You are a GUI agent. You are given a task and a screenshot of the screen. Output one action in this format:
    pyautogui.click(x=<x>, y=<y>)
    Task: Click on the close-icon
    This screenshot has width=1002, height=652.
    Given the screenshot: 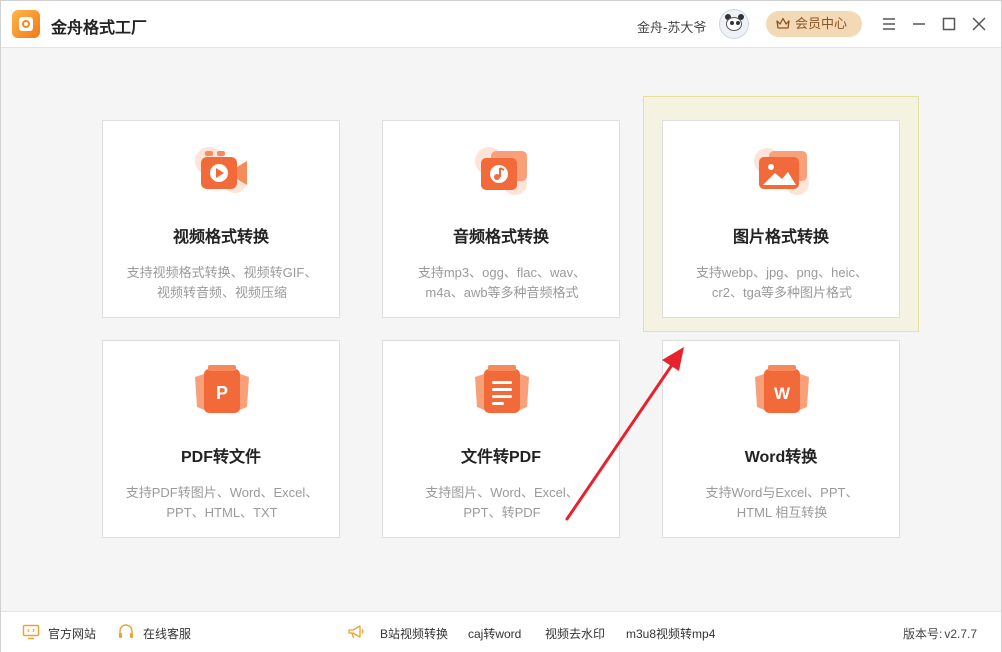 What is the action you would take?
    pyautogui.click(x=979, y=24)
    